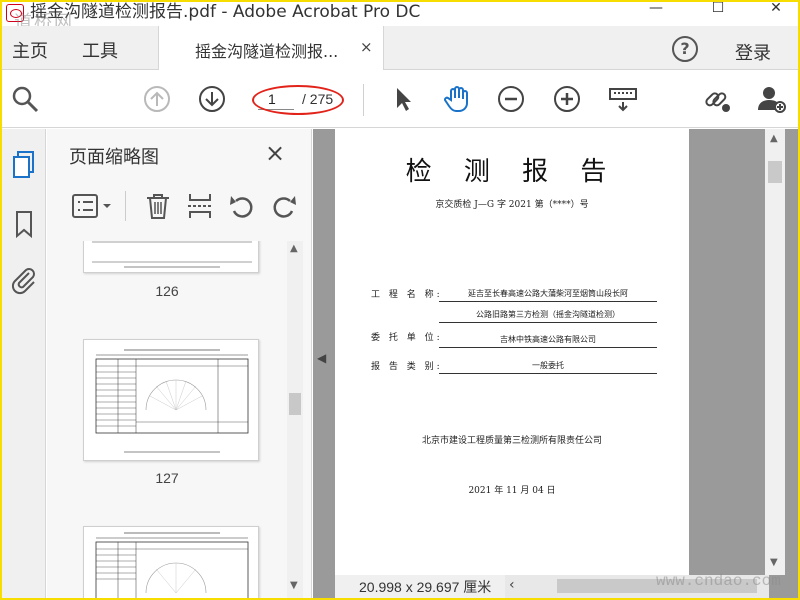  I want to click on insert-icon, so click(200, 206).